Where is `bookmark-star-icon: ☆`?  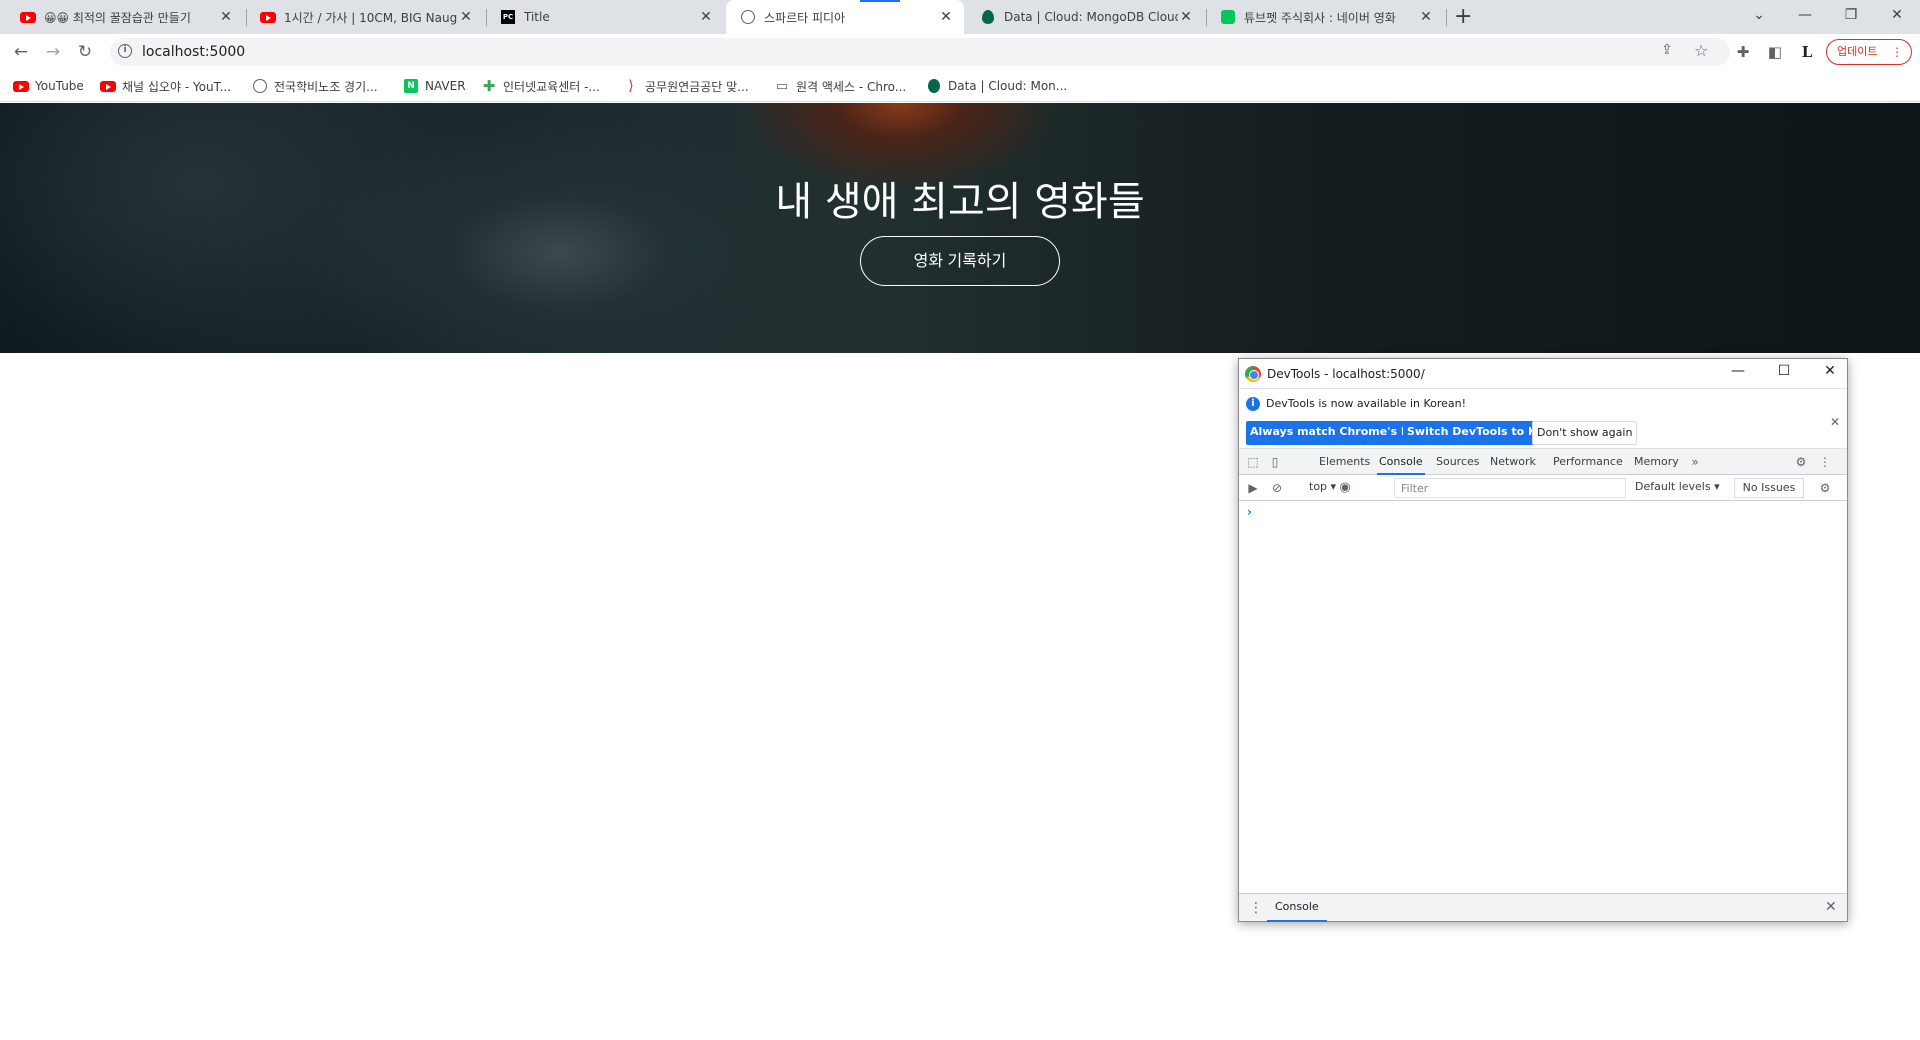 bookmark-star-icon: ☆ is located at coordinates (1701, 50).